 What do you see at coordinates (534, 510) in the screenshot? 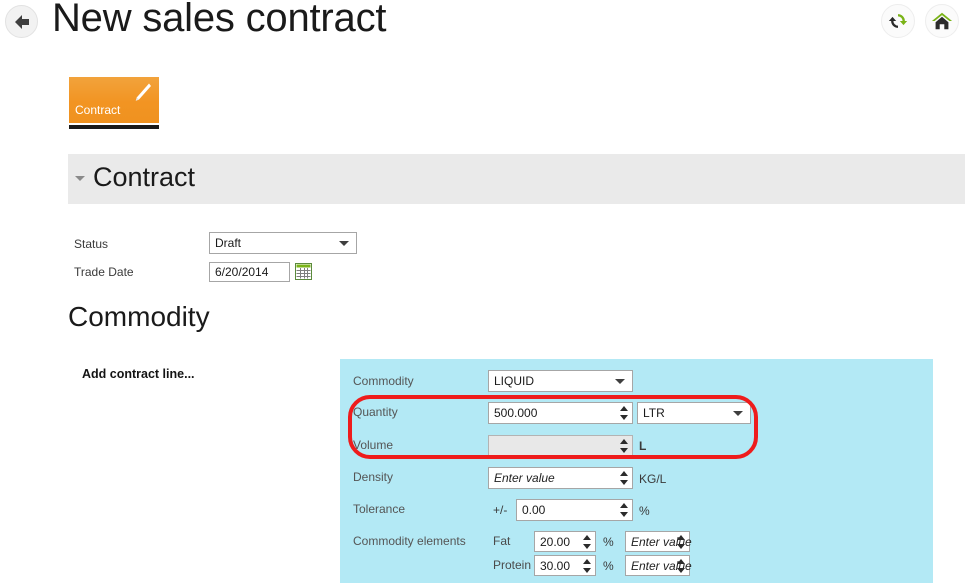
I see `tolerance-value: 0.00` at bounding box center [534, 510].